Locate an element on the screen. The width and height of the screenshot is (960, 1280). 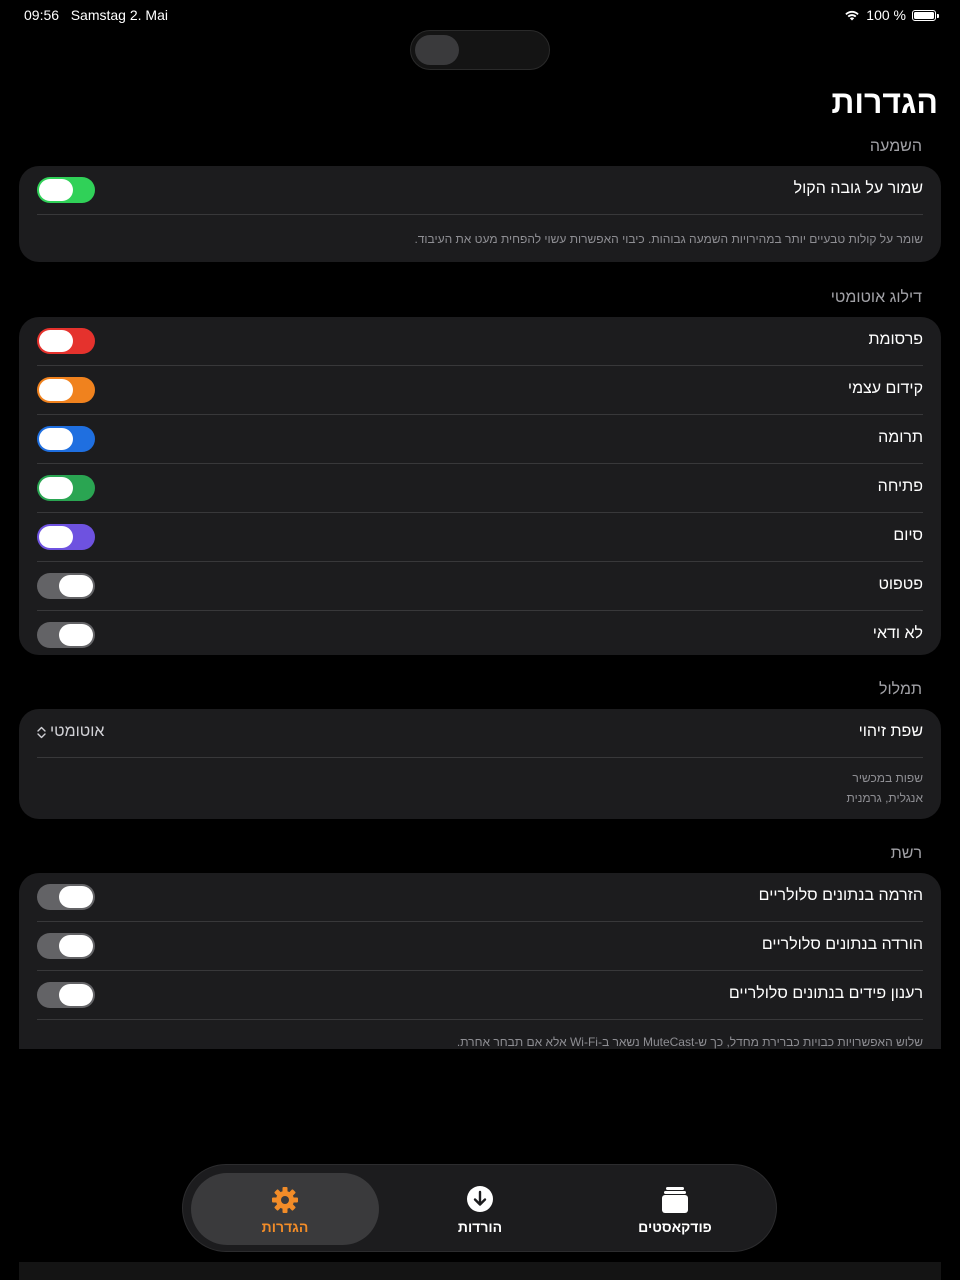
toggle-chatter is located at coordinates (66, 586).